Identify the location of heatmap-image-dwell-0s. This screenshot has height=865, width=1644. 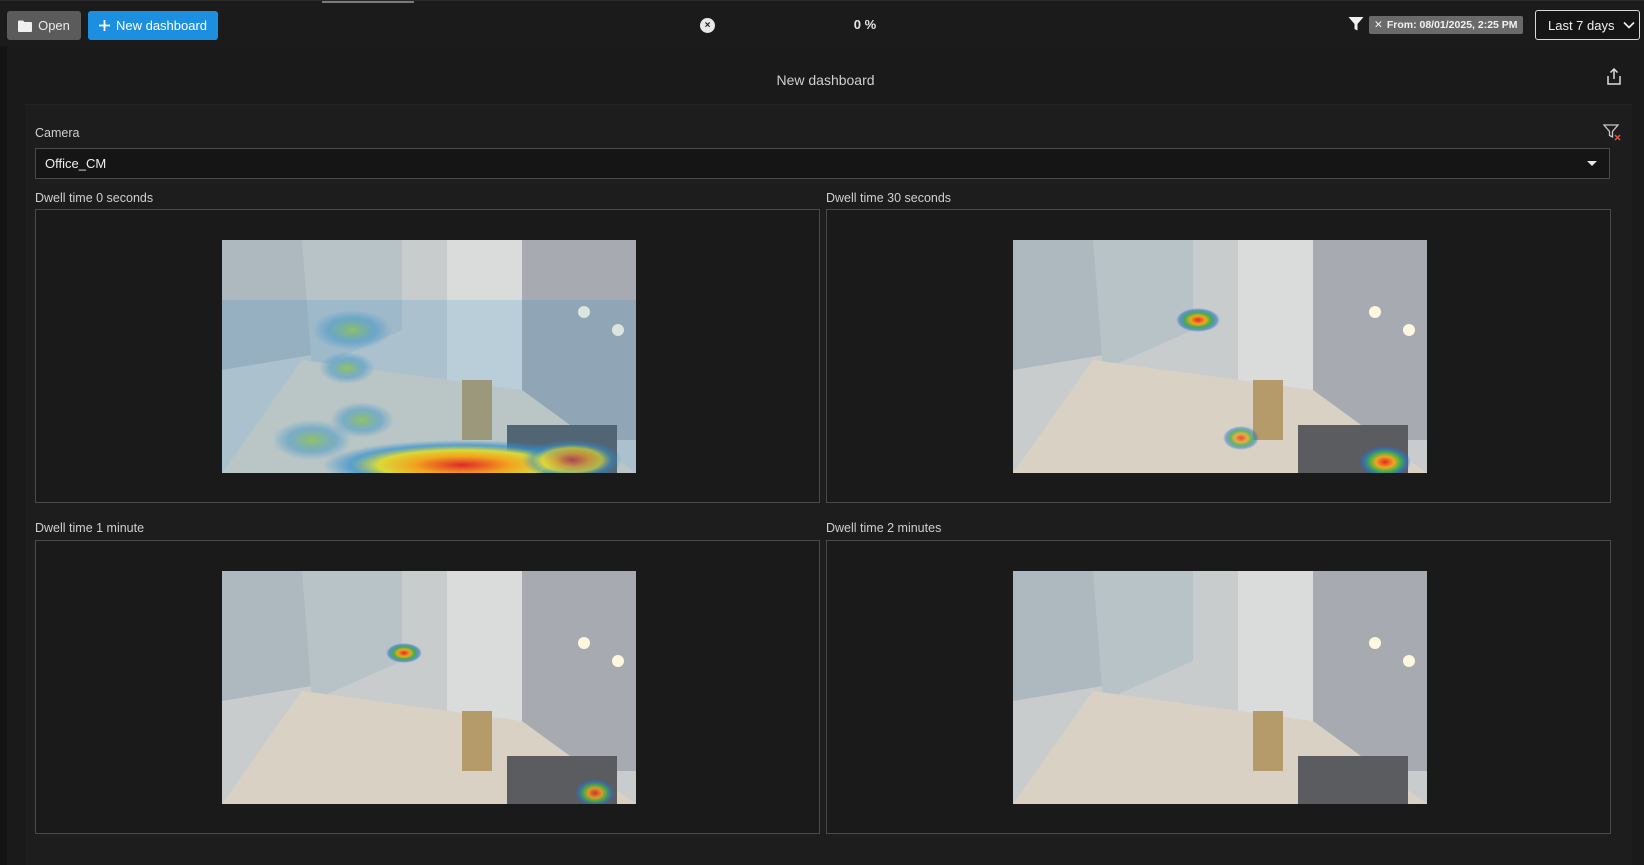
(429, 356).